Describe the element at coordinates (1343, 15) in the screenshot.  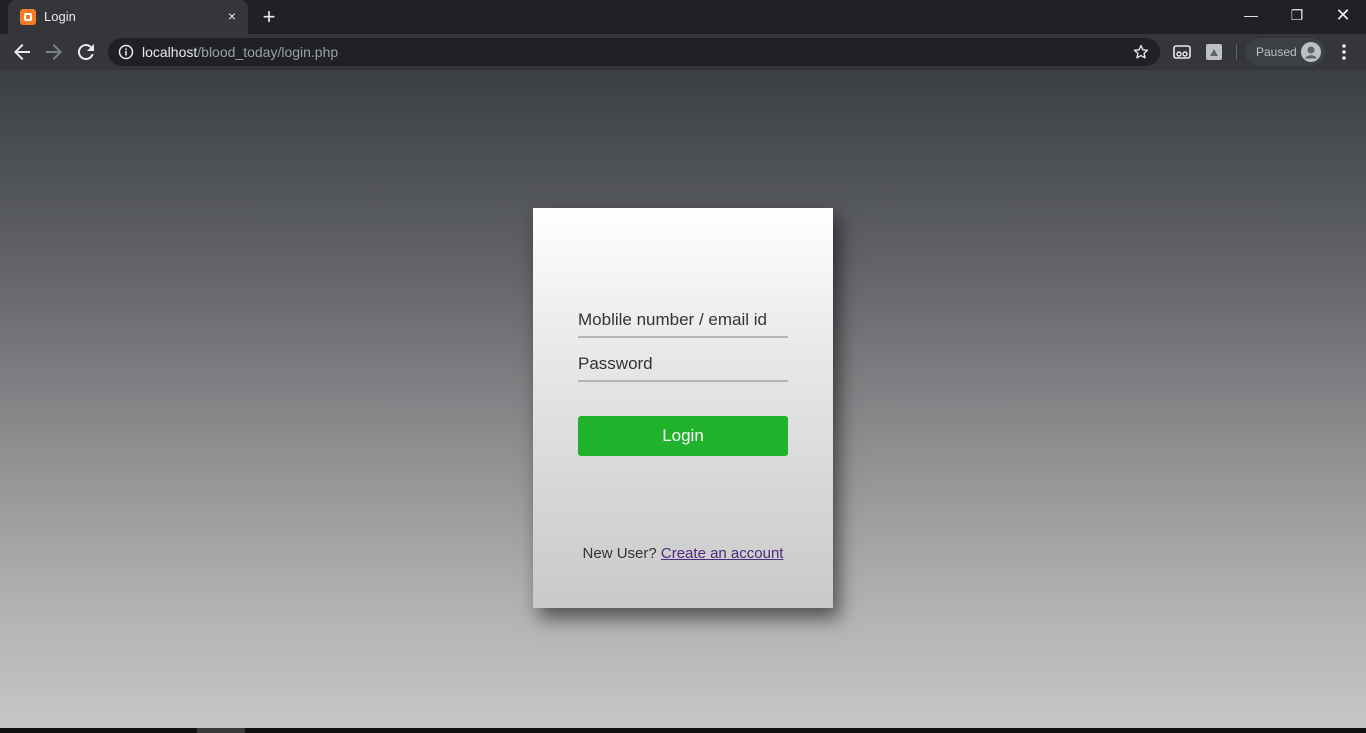
I see `close-window-icon: ✕` at that location.